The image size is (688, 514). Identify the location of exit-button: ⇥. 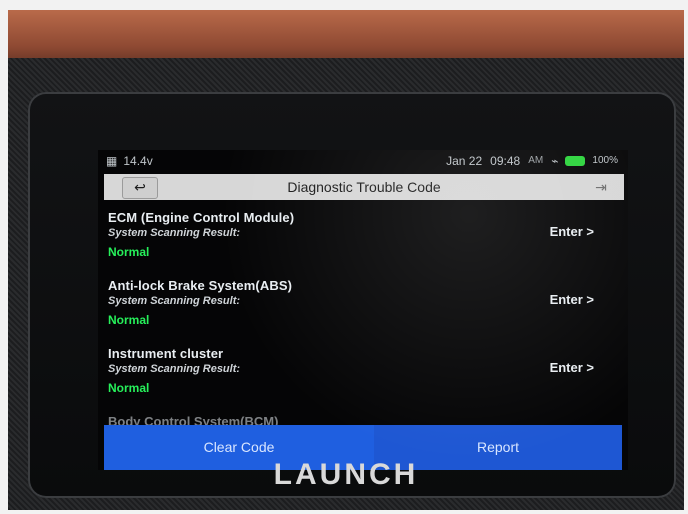
(601, 187).